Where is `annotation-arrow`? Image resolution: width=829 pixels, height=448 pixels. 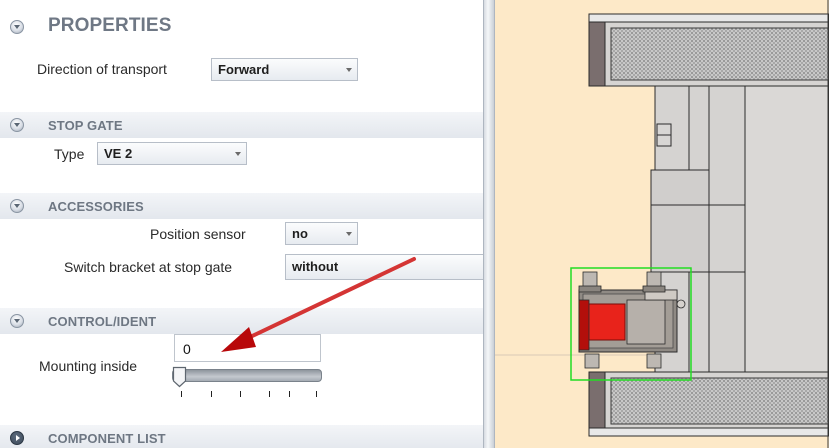 annotation-arrow is located at coordinates (318, 304).